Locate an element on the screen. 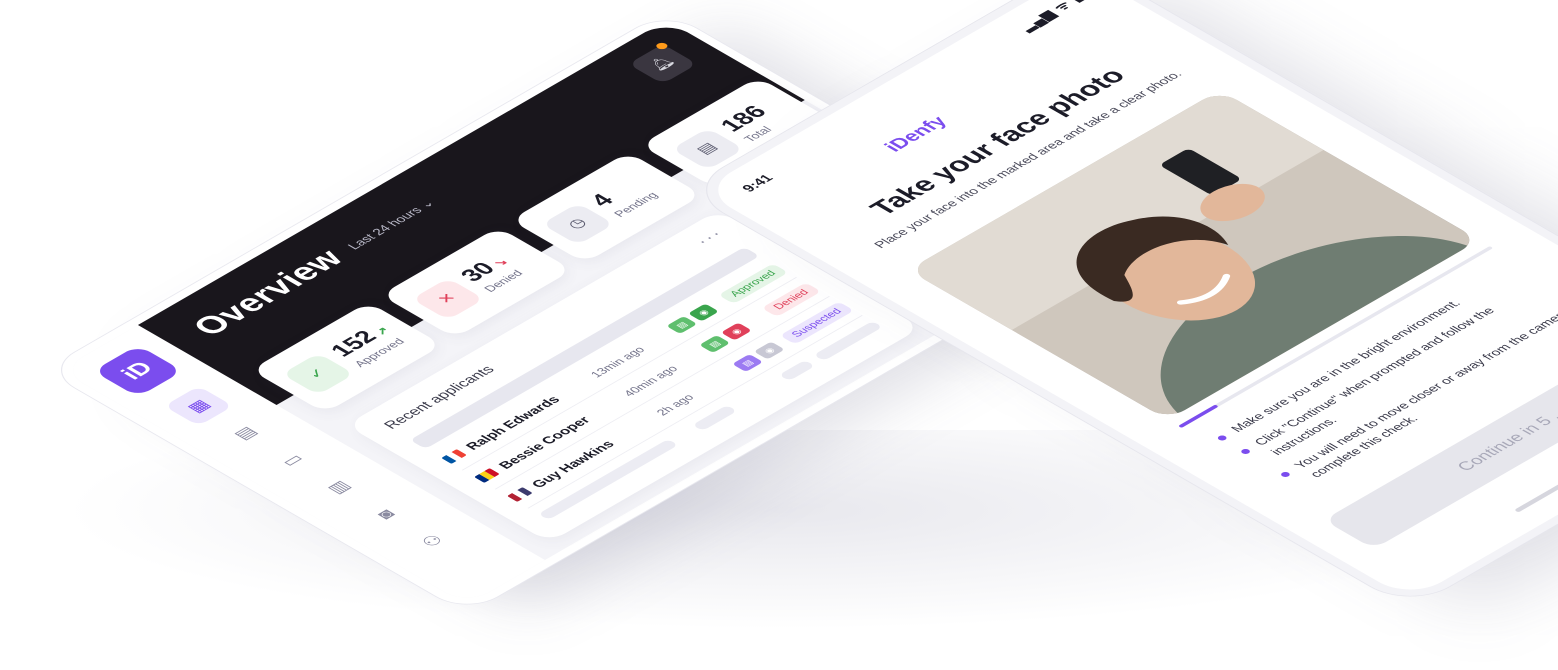 The image size is (1558, 670). time-range-select: Last 24 hours ⌄ is located at coordinates (391, 224).